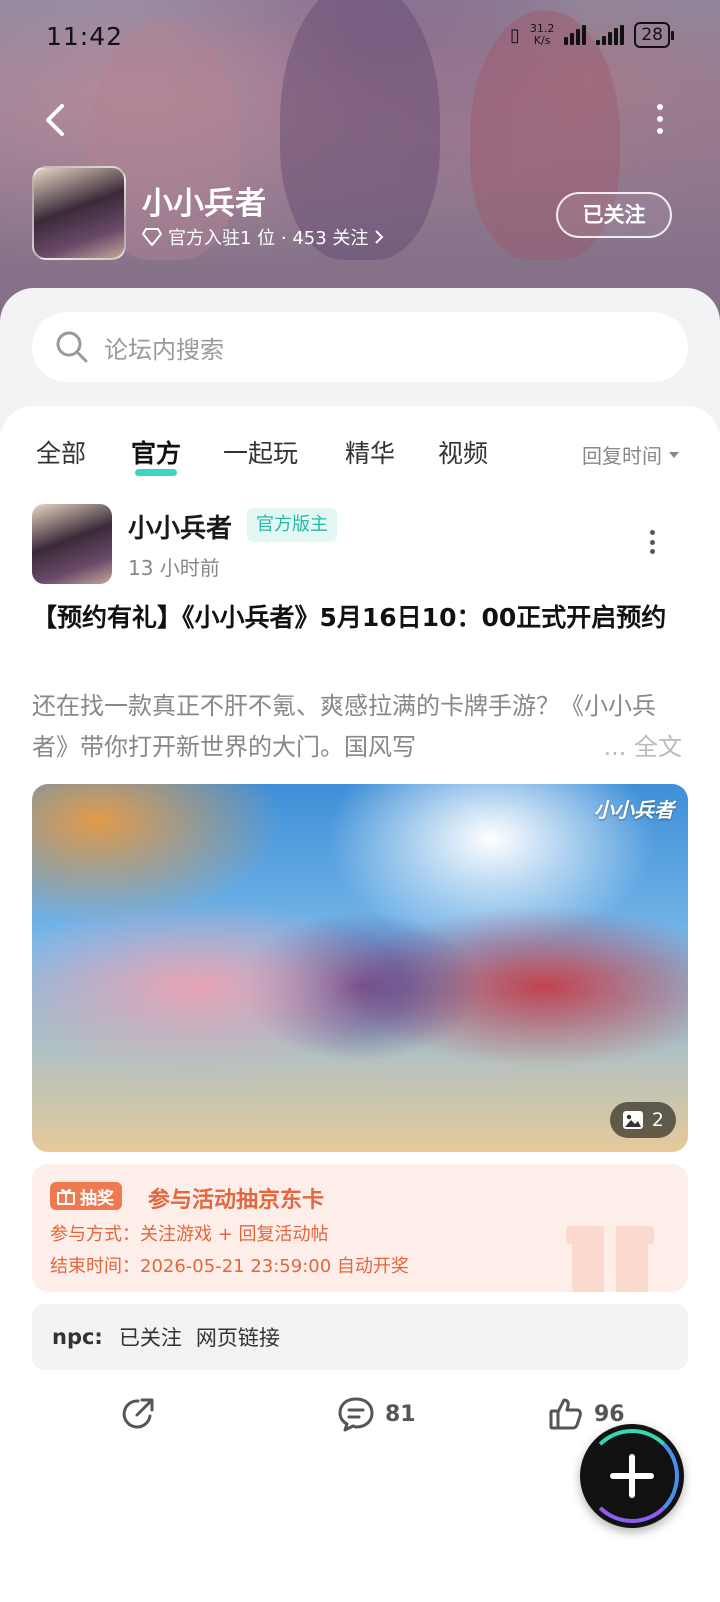 Image resolution: width=720 pixels, height=1602 pixels. I want to click on net-speed: 31.2 K/s, so click(542, 35).